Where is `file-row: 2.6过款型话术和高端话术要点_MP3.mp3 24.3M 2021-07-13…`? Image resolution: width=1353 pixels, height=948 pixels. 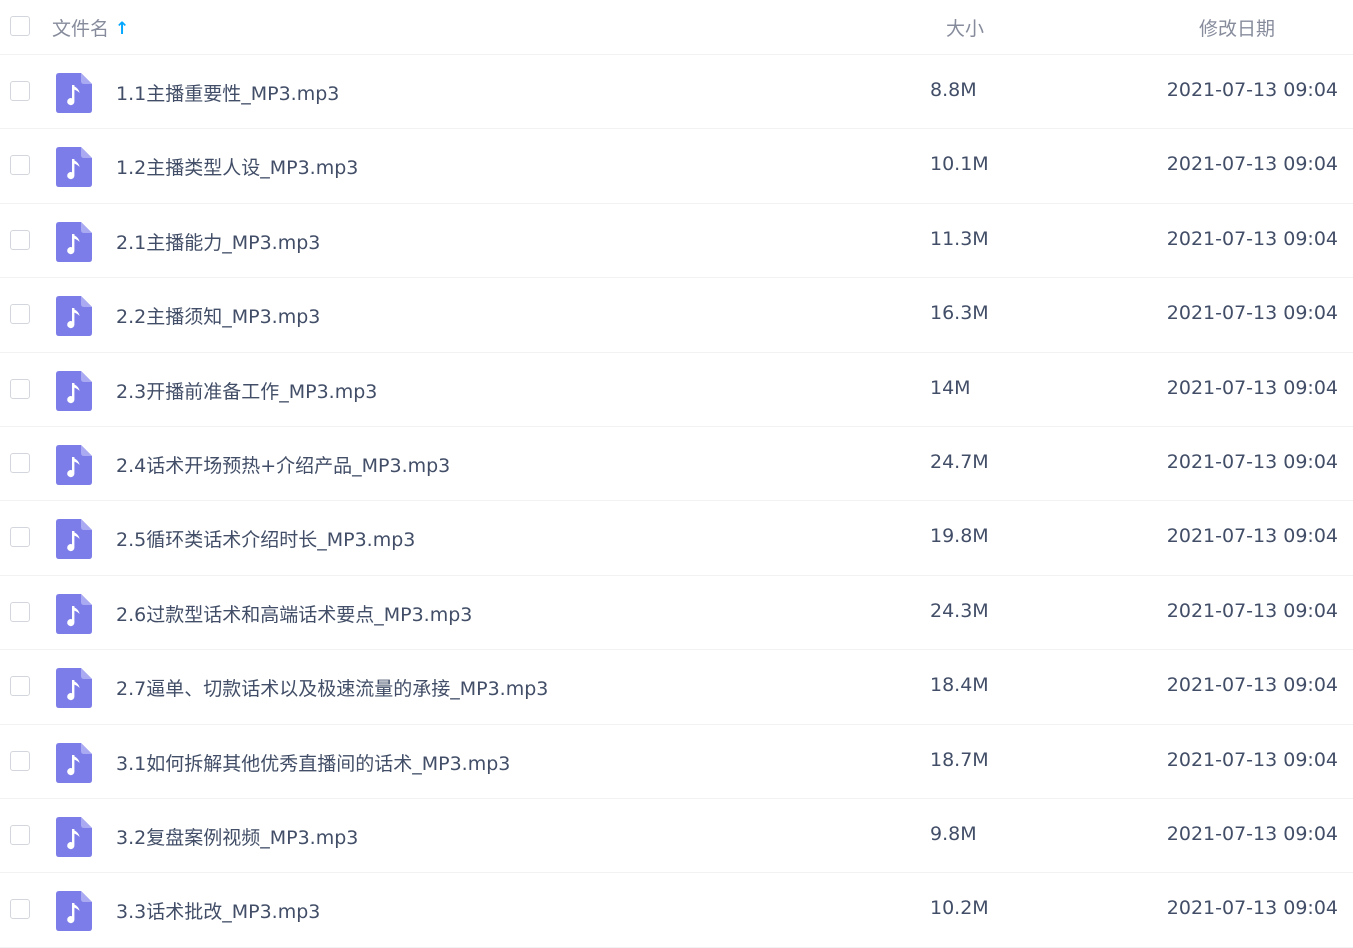
file-row: 2.6过款型话术和高端话术要点_MP3.mp3 24.3M 2021-07-13… is located at coordinates (676, 613).